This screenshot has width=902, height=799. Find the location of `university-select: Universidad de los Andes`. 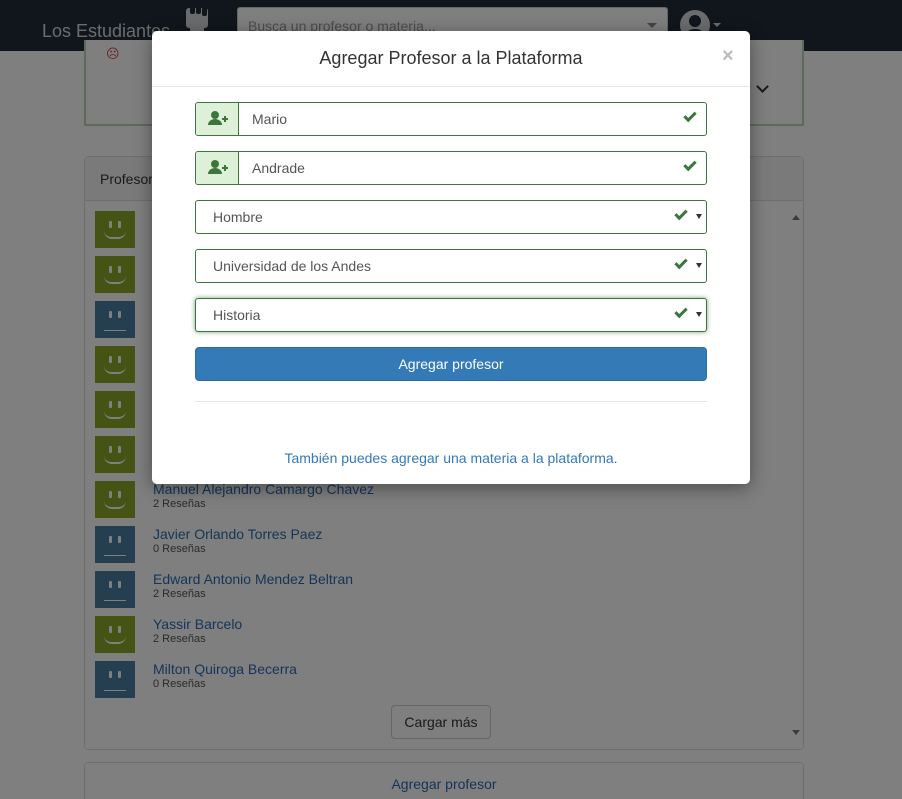

university-select: Universidad de los Andes is located at coordinates (451, 266).